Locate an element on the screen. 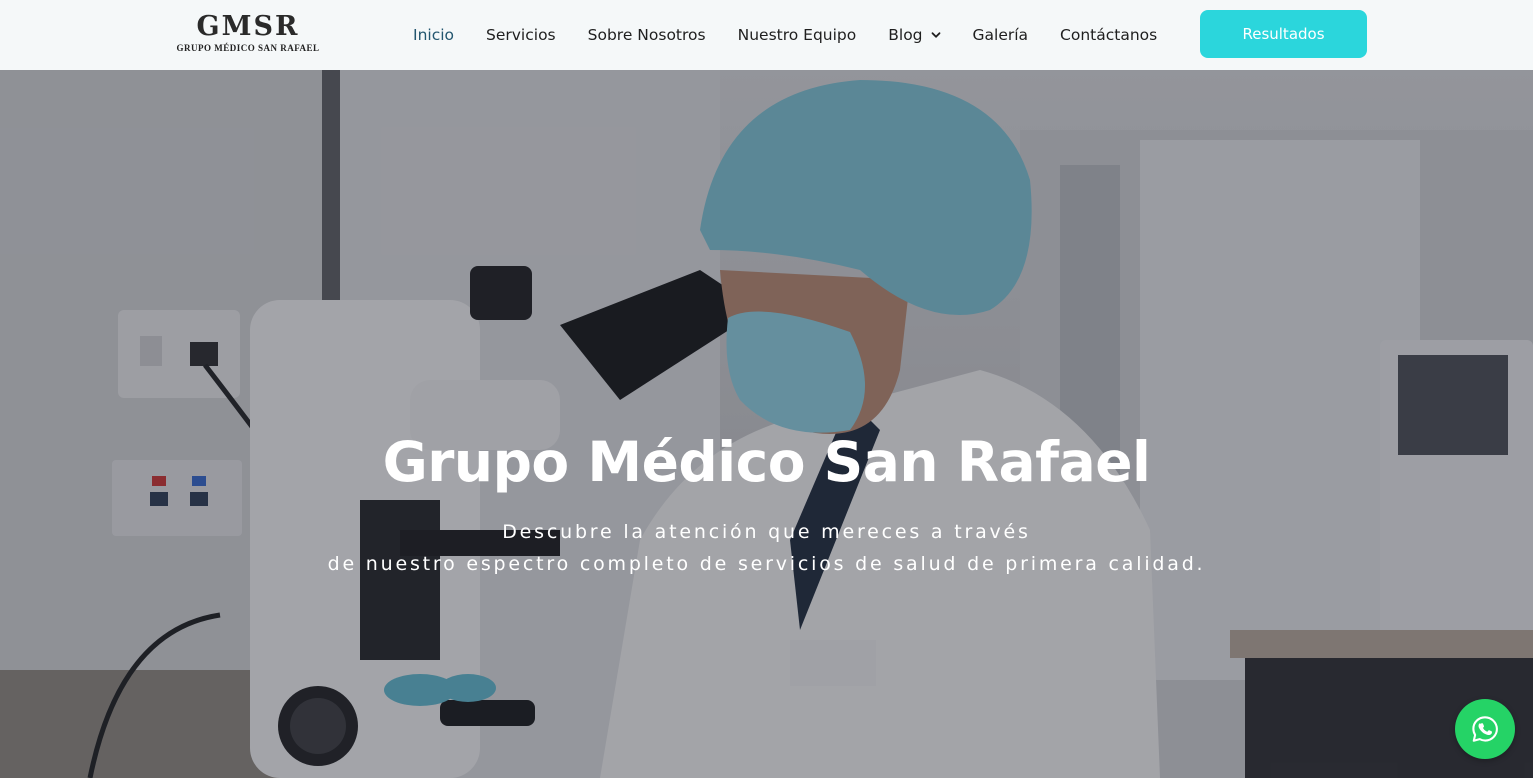 The height and width of the screenshot is (778, 1533). chevron-down-icon is located at coordinates (935, 35).